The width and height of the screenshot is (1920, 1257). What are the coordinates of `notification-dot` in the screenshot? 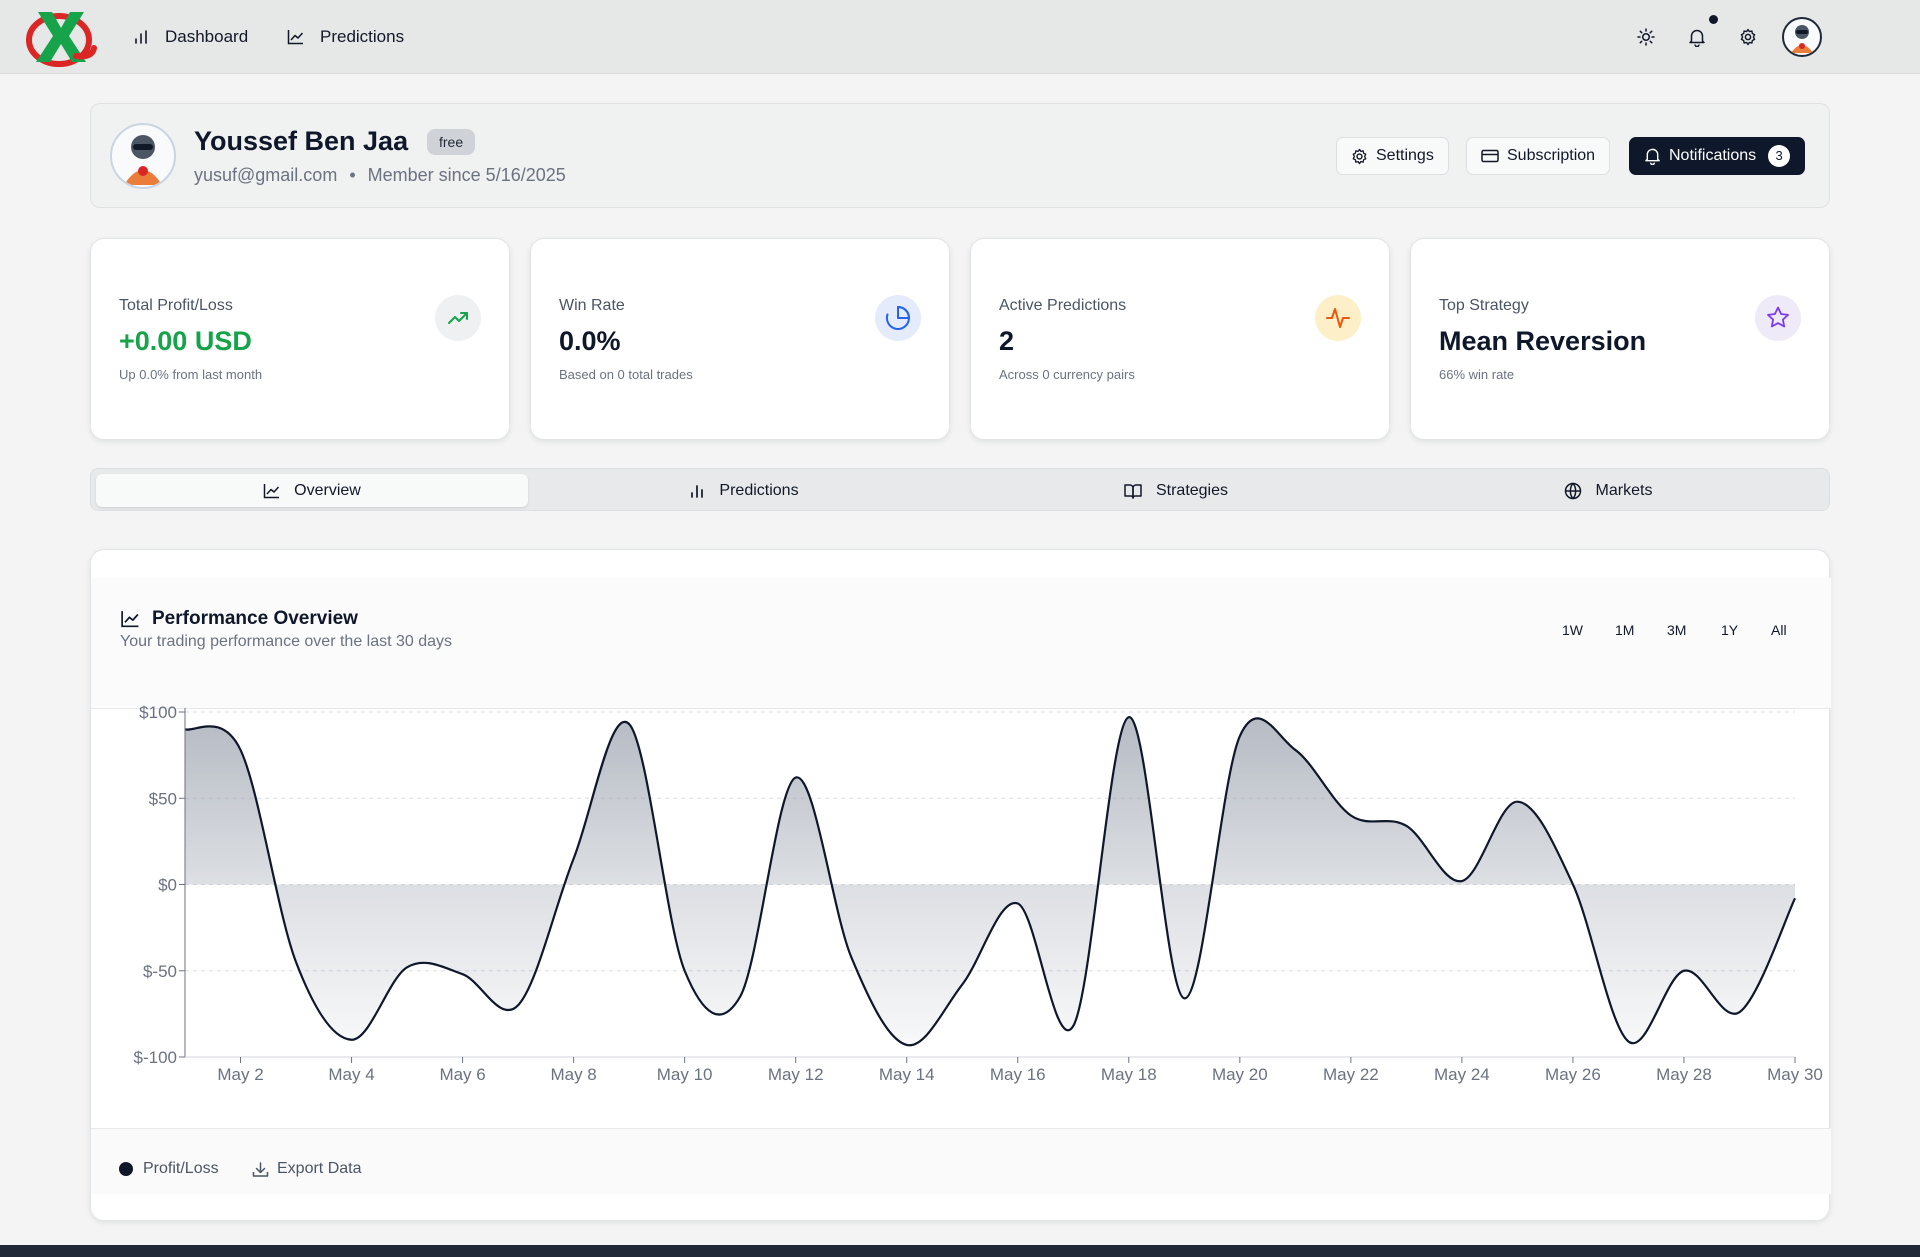 It's located at (1713, 19).